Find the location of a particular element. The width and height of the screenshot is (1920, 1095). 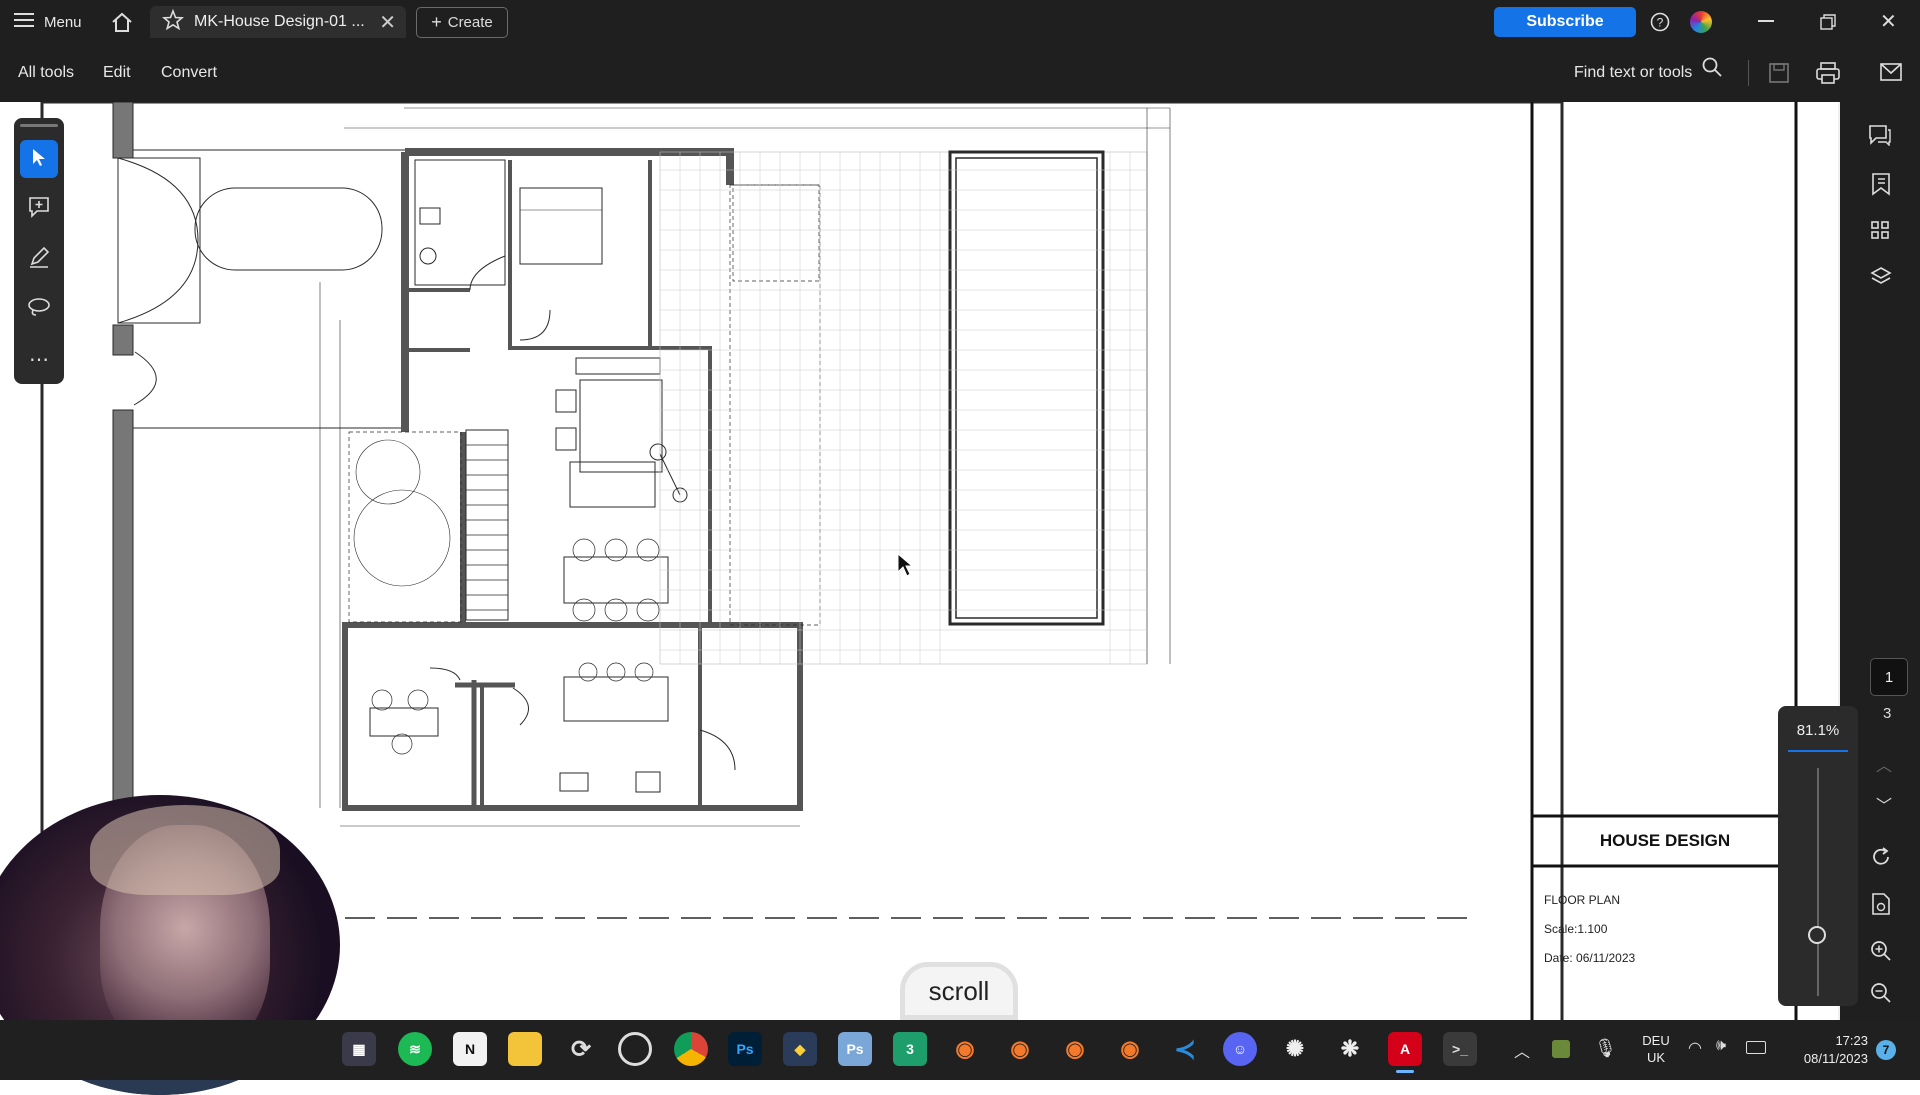

language-indicator: DEU UK is located at coordinates (1656, 1049).